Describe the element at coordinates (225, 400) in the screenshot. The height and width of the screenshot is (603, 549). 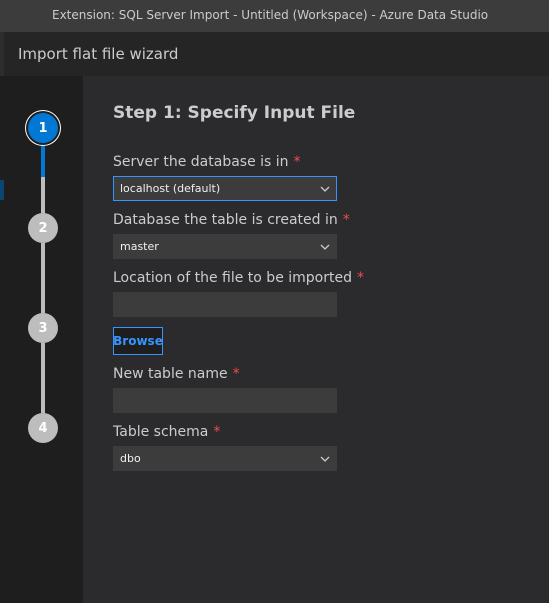
I see `table-name-input` at that location.